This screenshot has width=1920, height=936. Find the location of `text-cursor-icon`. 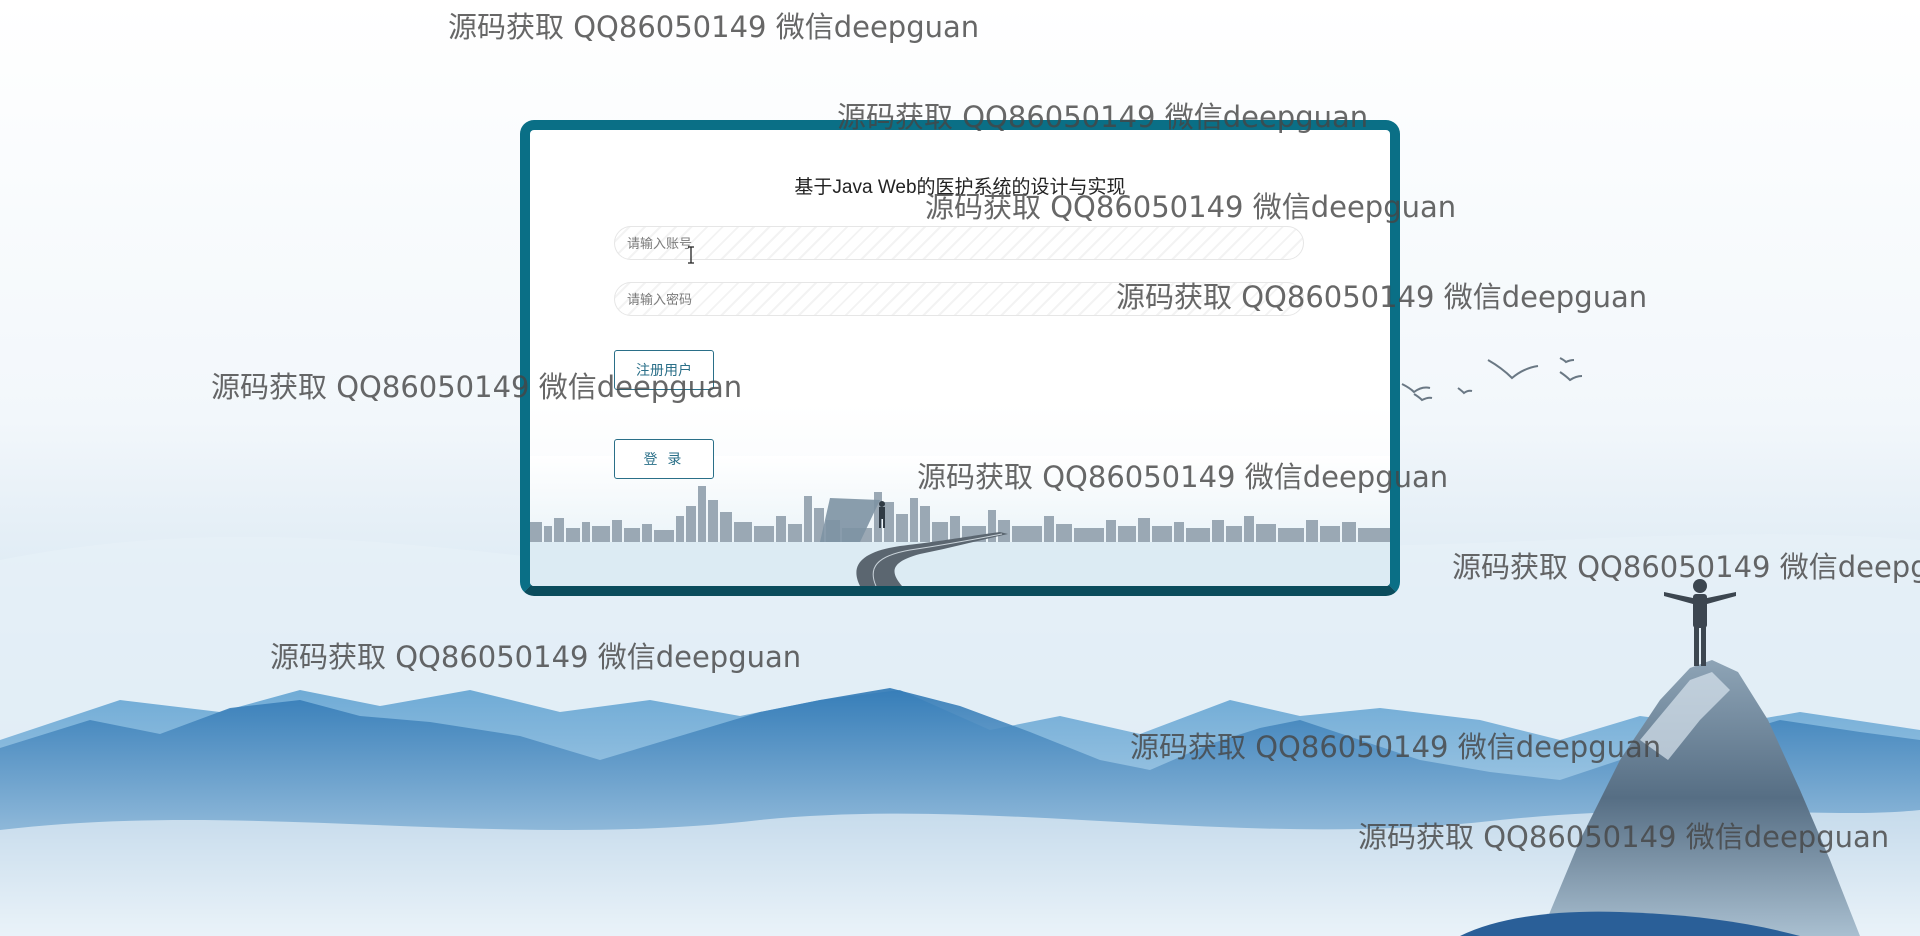

text-cursor-icon is located at coordinates (691, 255).